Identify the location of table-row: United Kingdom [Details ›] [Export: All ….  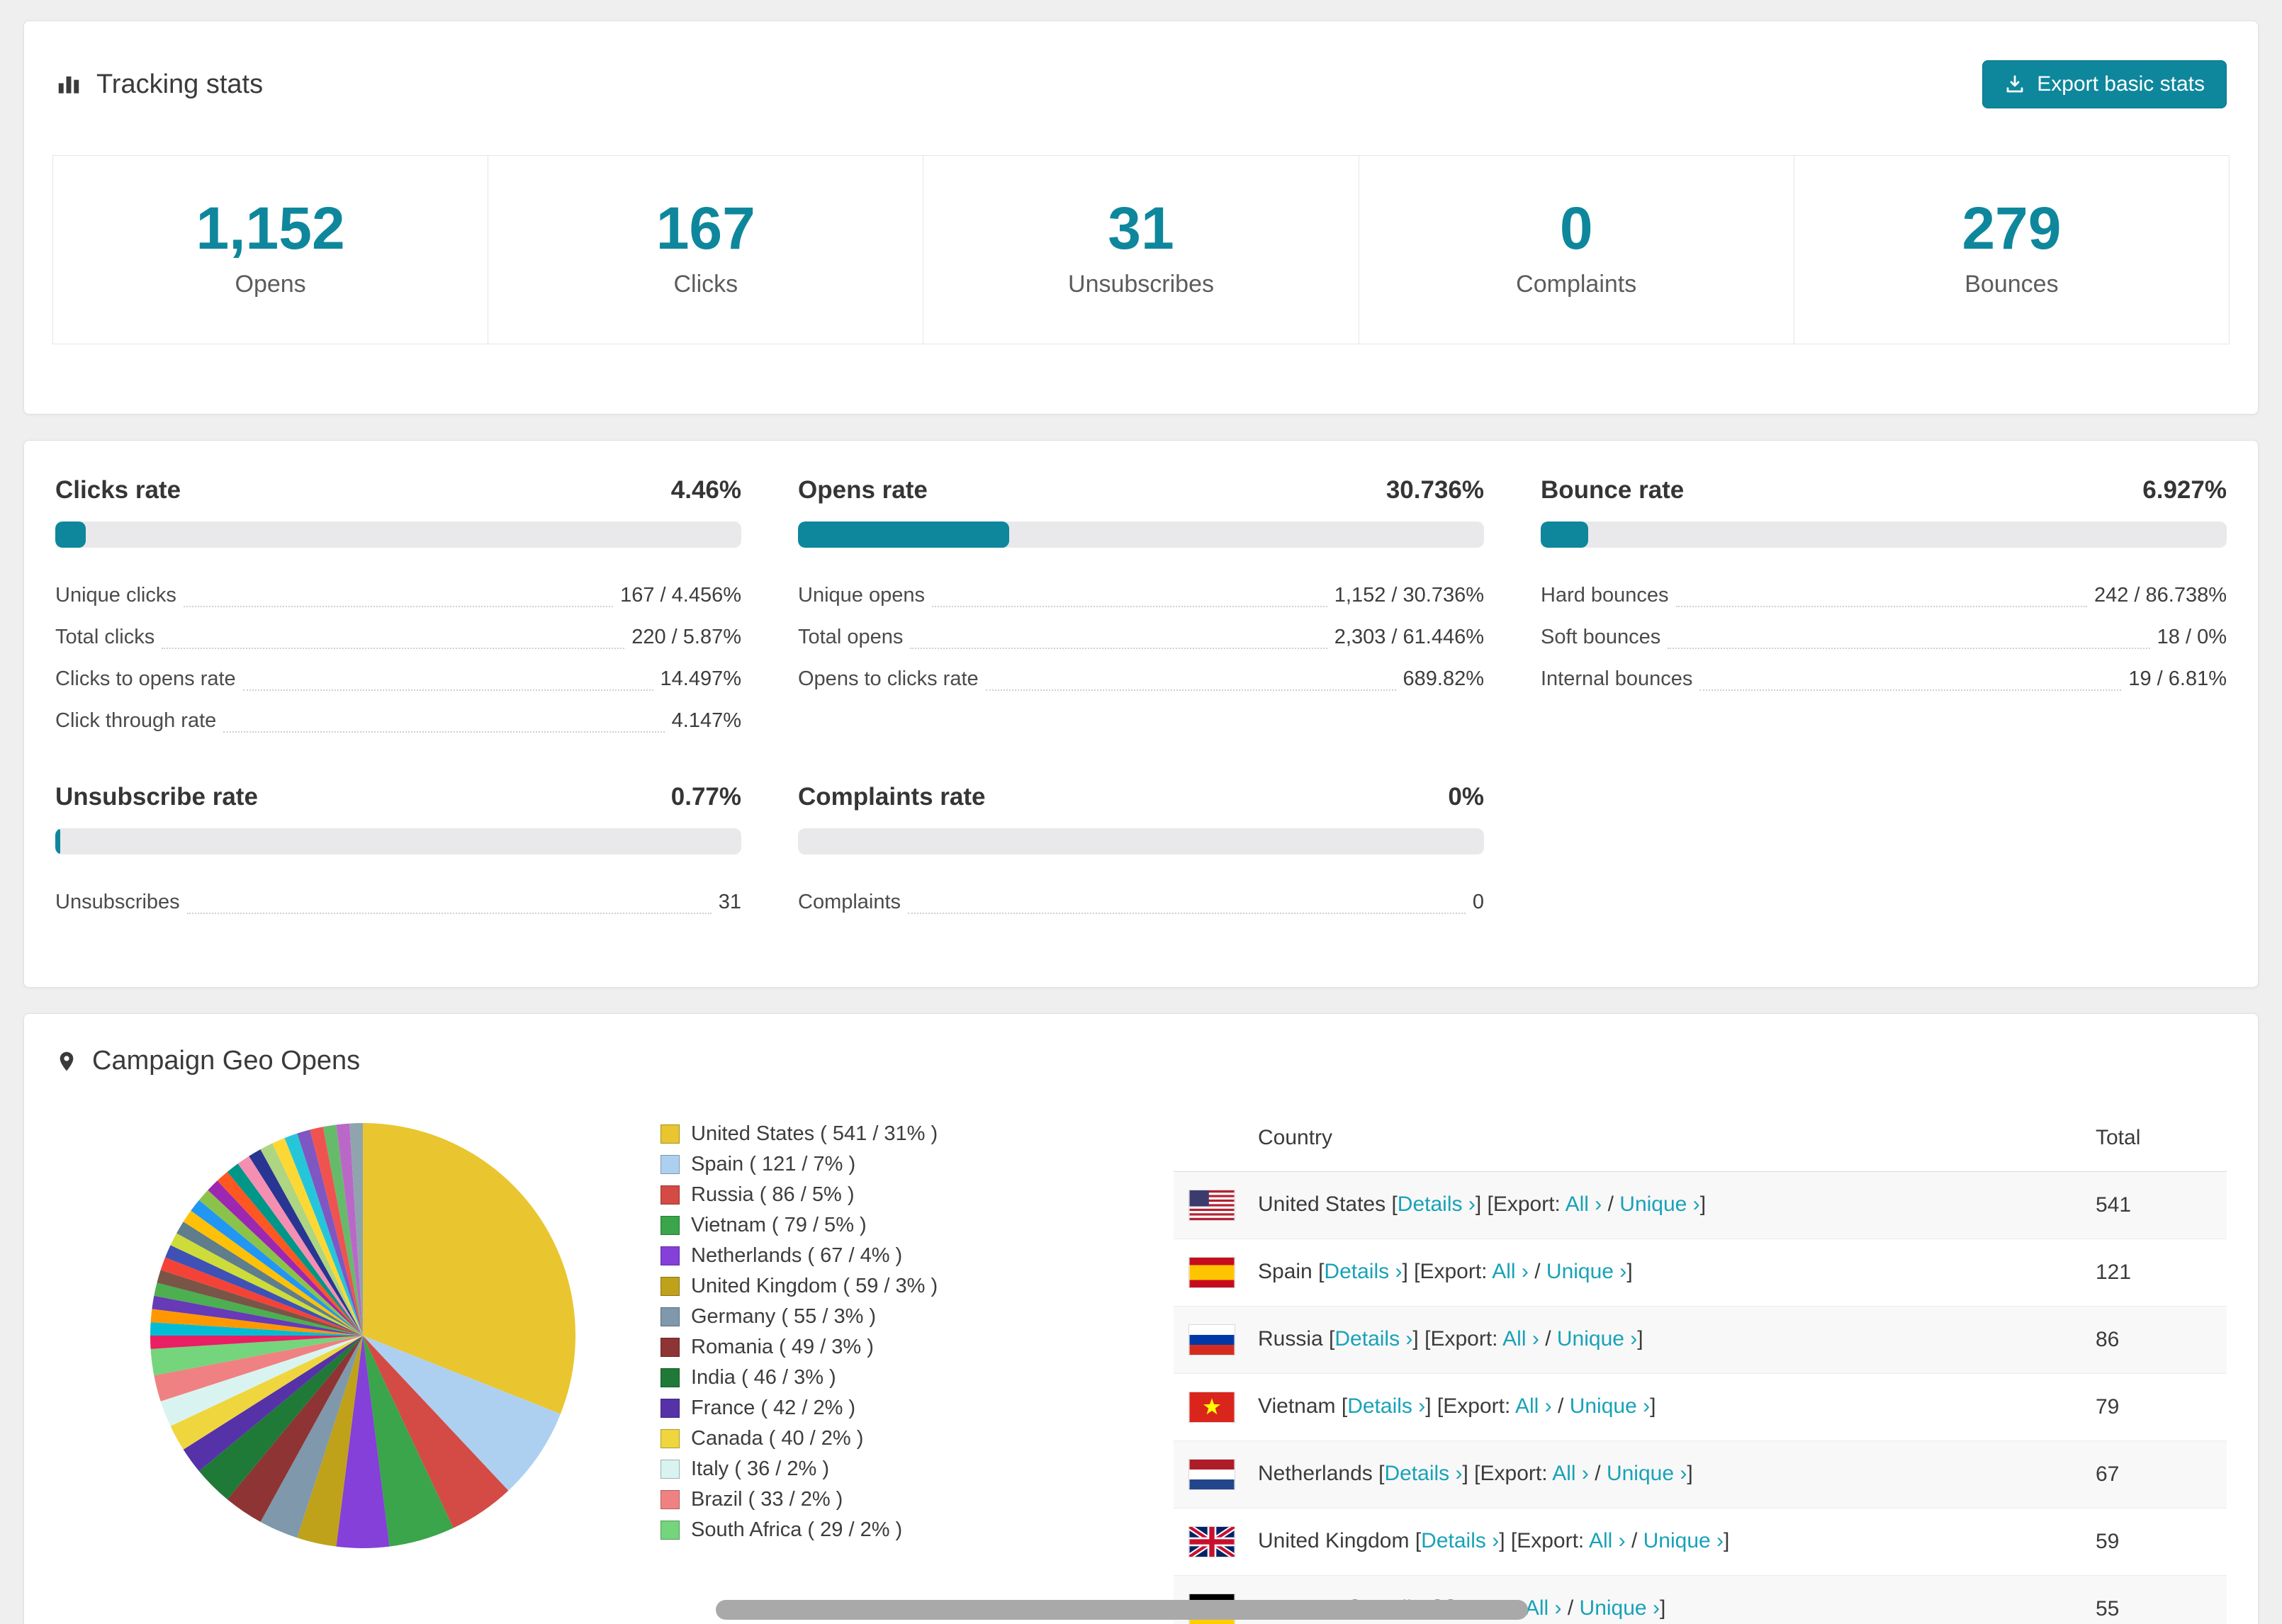
(1701, 1543).